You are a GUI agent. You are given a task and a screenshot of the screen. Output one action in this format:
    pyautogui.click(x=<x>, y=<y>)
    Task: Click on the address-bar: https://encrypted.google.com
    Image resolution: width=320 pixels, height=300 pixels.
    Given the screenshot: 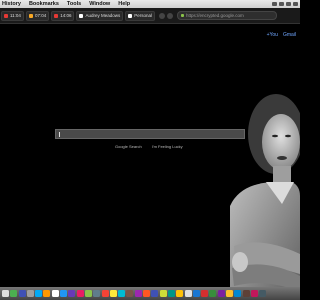 What is the action you would take?
    pyautogui.click(x=227, y=15)
    